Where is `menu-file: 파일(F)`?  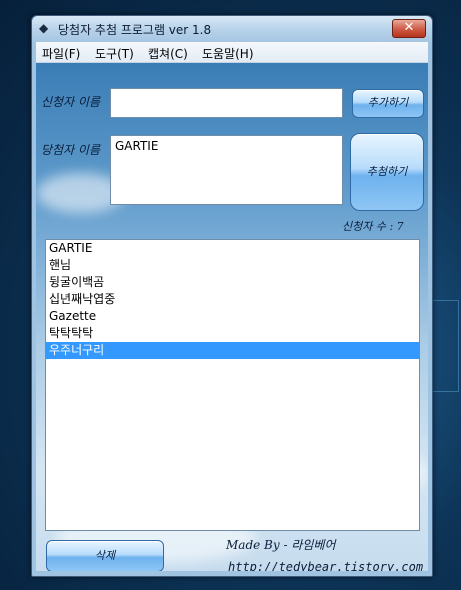 menu-file: 파일(F) is located at coordinates (61, 53).